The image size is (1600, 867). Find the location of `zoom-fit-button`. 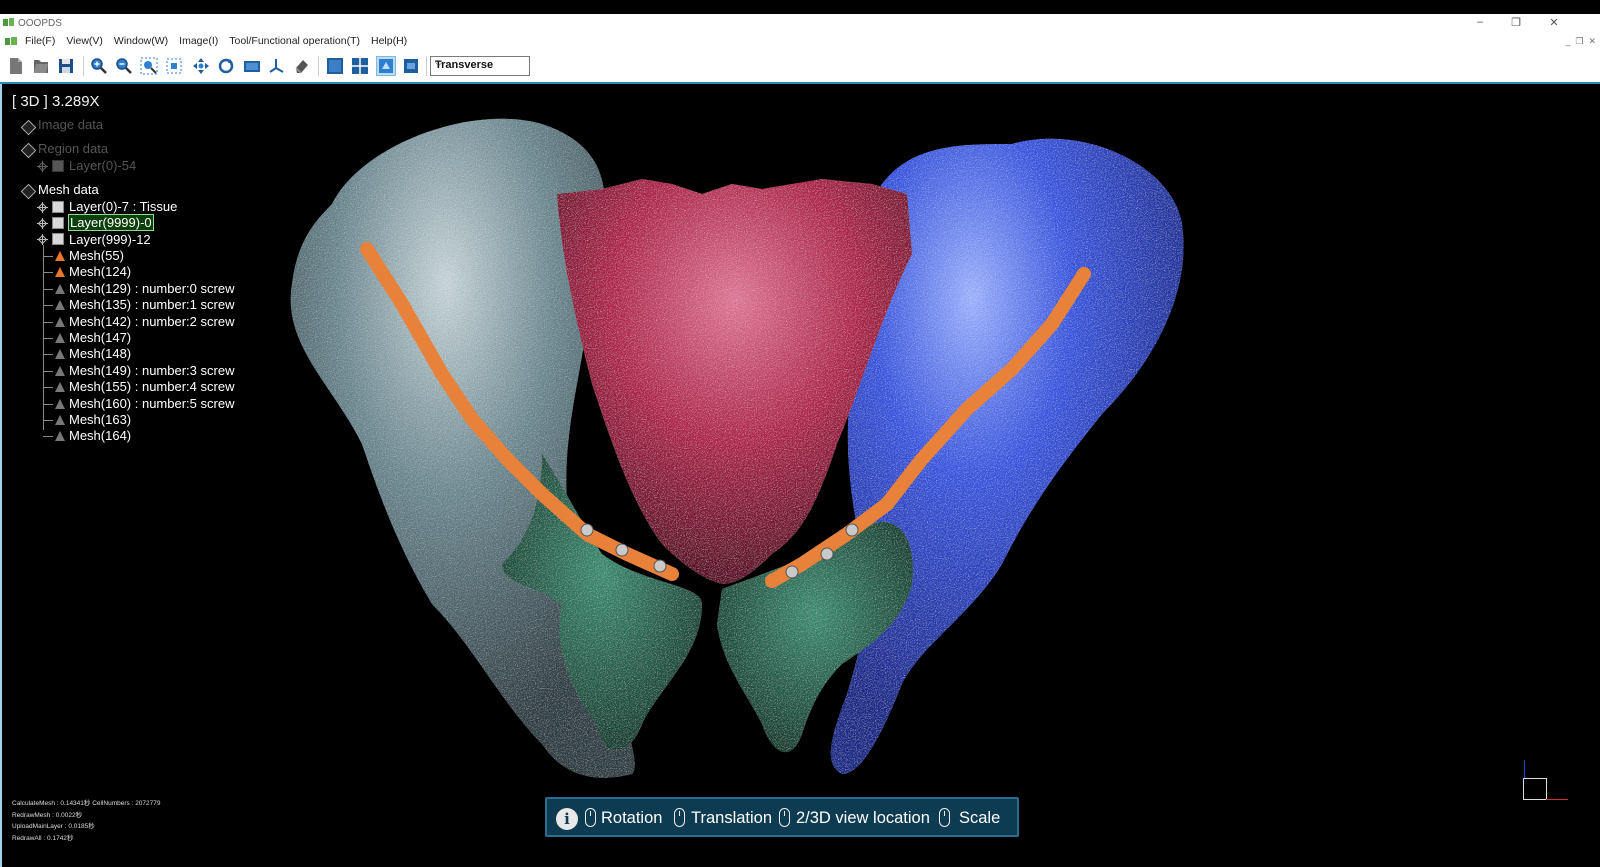

zoom-fit-button is located at coordinates (149, 66).